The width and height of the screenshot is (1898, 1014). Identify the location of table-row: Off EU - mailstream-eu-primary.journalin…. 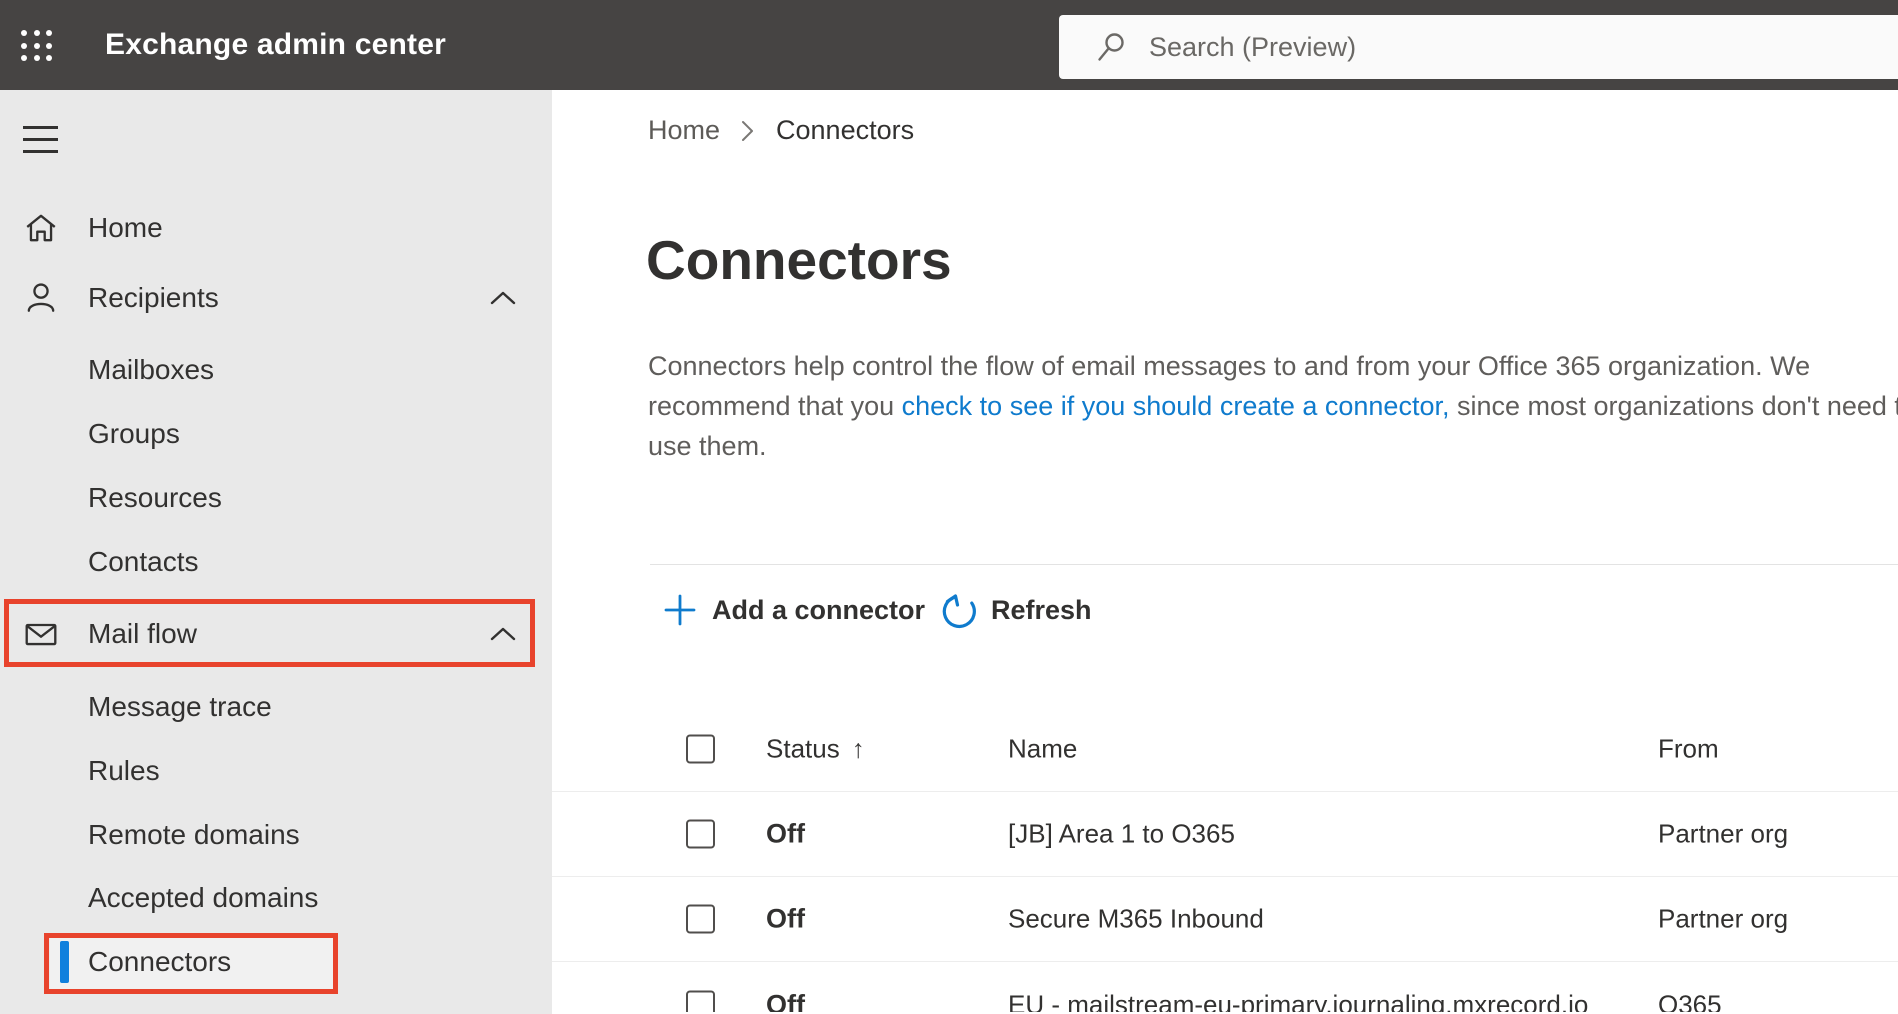
(1225, 987).